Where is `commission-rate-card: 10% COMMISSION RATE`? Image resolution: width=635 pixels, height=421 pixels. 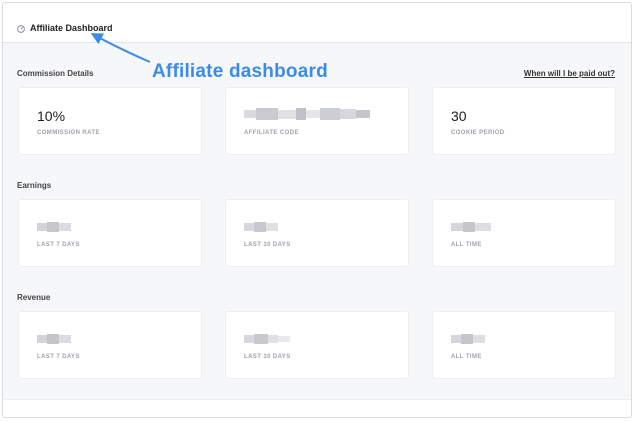
commission-rate-card: 10% COMMISSION RATE is located at coordinates (110, 121).